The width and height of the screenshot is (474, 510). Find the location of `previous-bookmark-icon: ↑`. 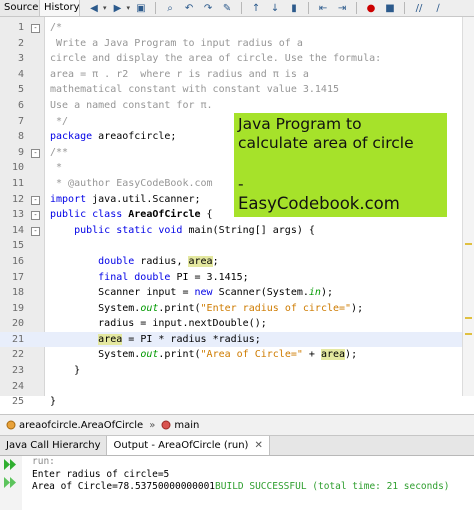

previous-bookmark-icon: ↑ is located at coordinates (256, 8).